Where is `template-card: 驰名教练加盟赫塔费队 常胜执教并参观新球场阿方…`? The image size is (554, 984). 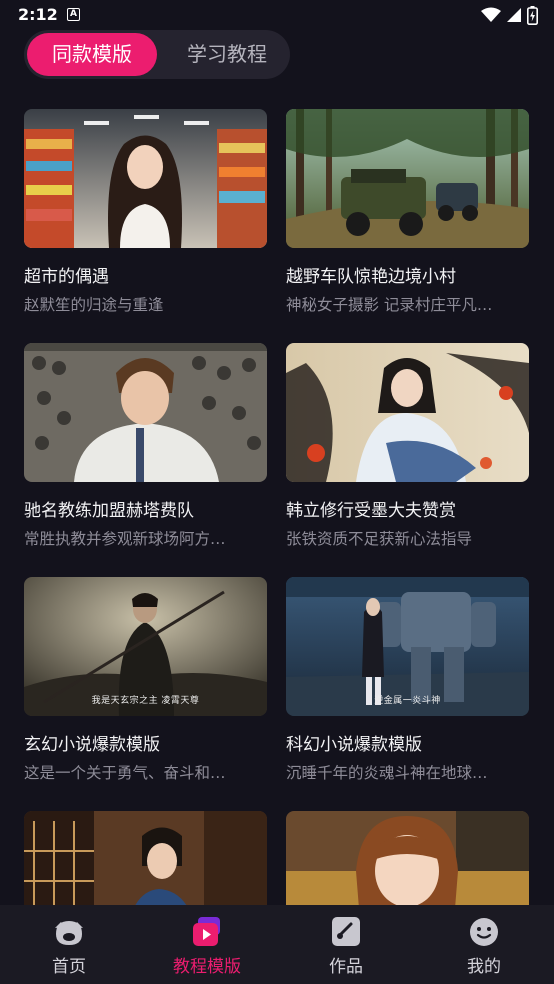
template-card: 驰名教练加盟赫塔费队 常胜执教并参观新球场阿方… is located at coordinates (145, 446).